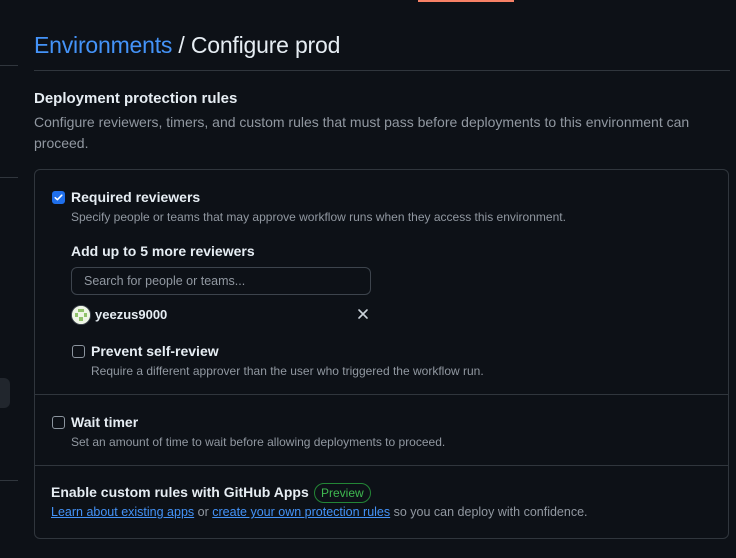  I want to click on create-protection-rules-link: create your own protection rules, so click(301, 512).